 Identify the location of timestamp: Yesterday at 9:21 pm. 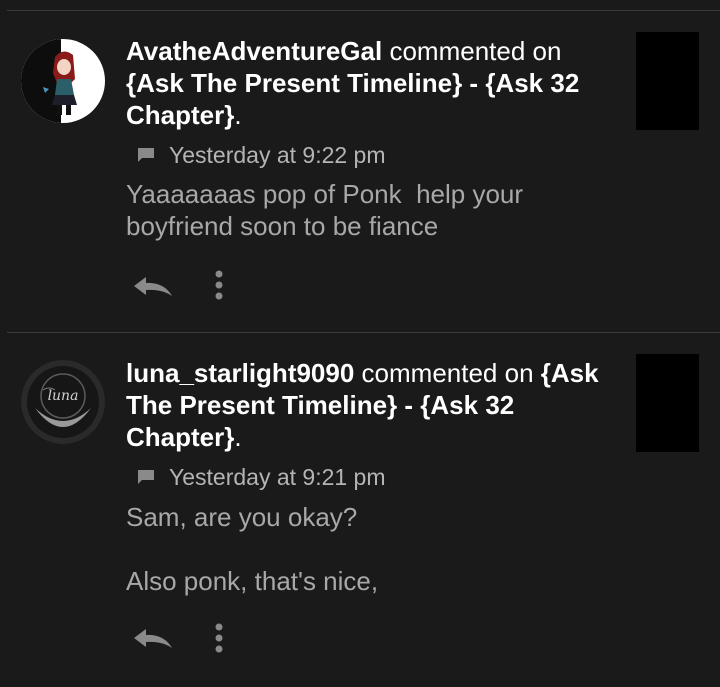
(277, 477).